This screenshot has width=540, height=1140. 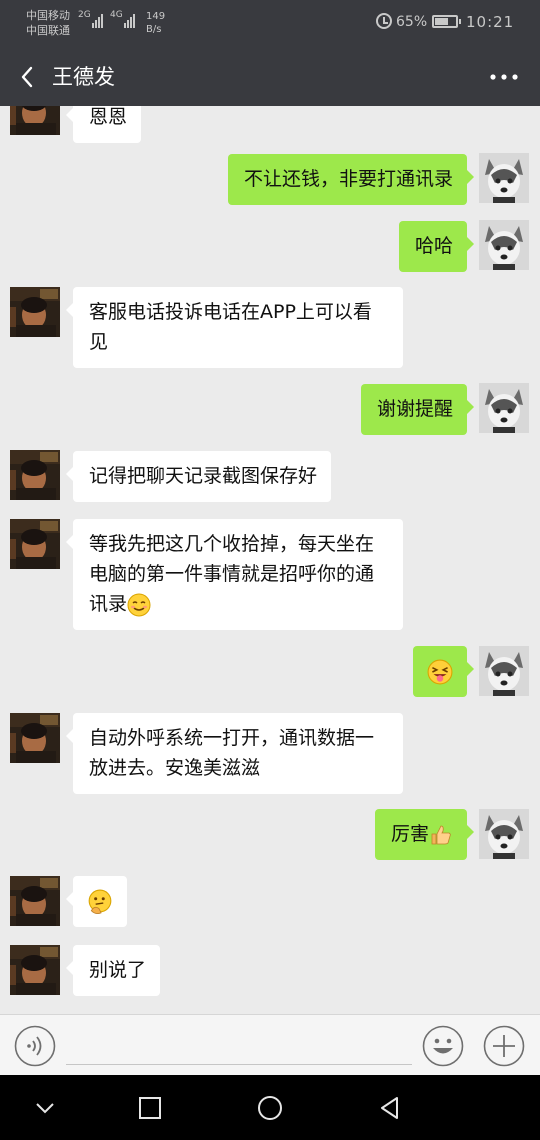 I want to click on system-nav-bar, so click(x=270, y=1107).